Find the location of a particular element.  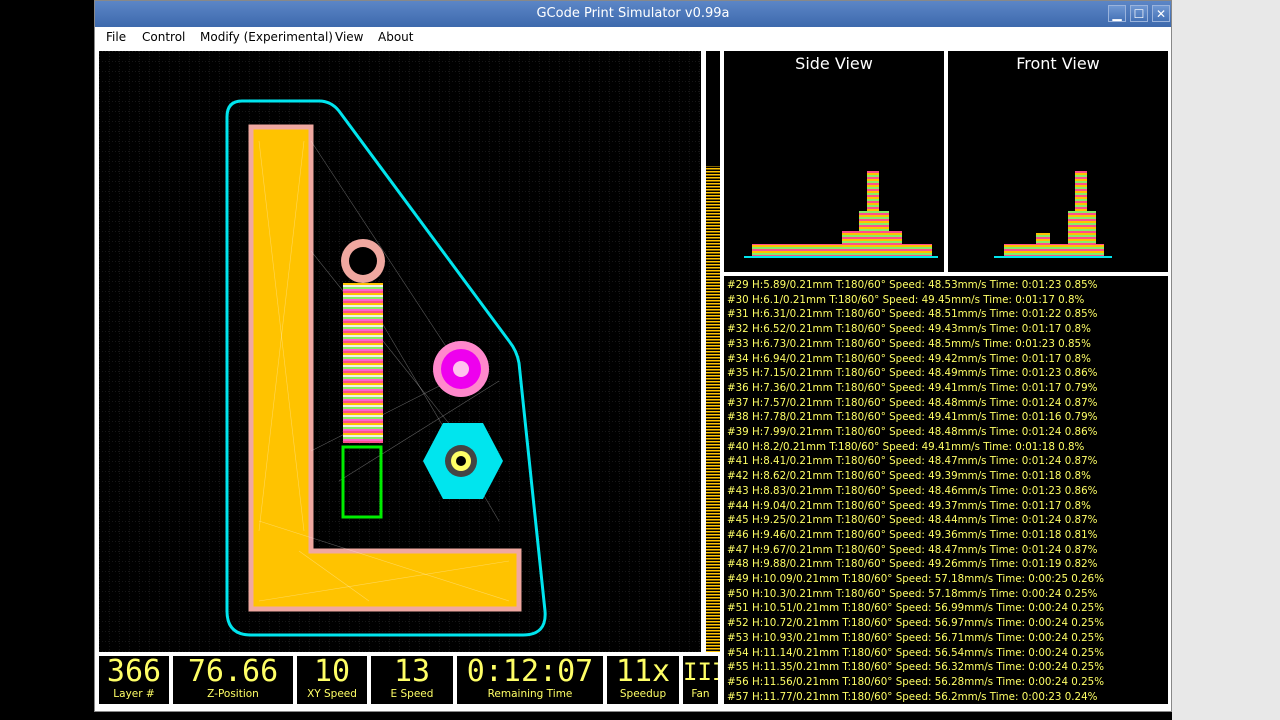

fan-label: Fan is located at coordinates (700, 694).